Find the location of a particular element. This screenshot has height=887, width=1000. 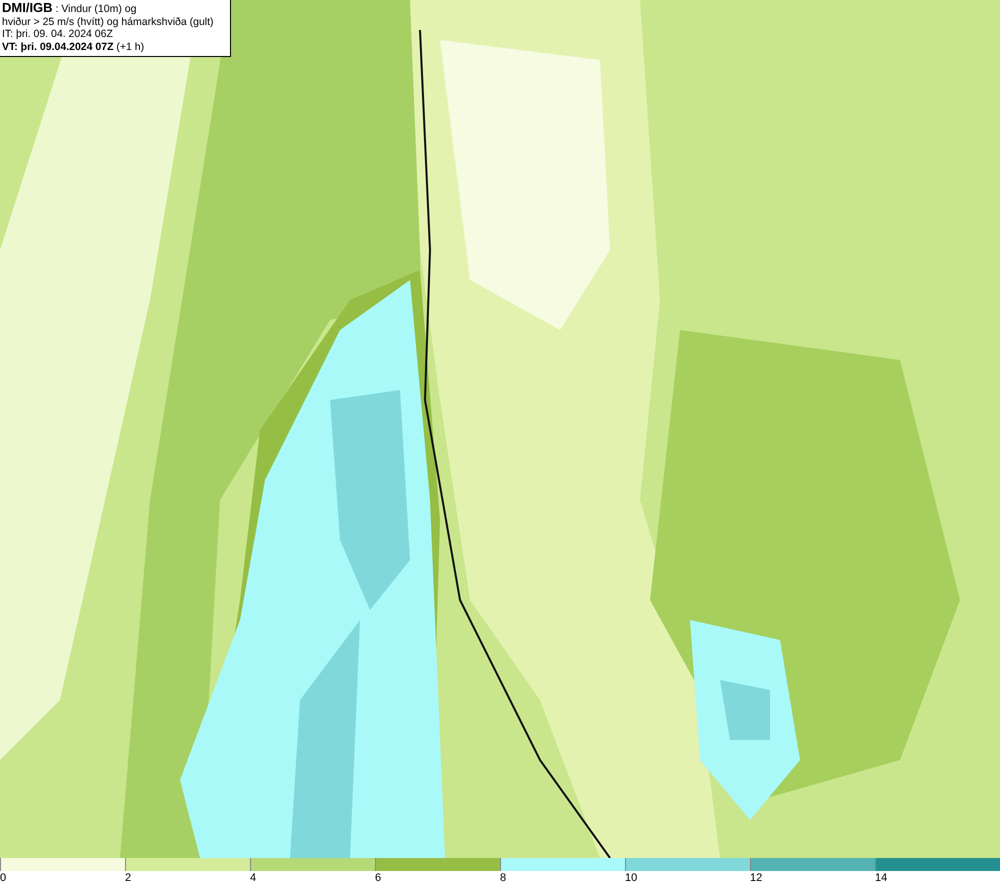

title-line: VT: þri. 09.04.2024 07Z (+1 h) is located at coordinates (74, 46).